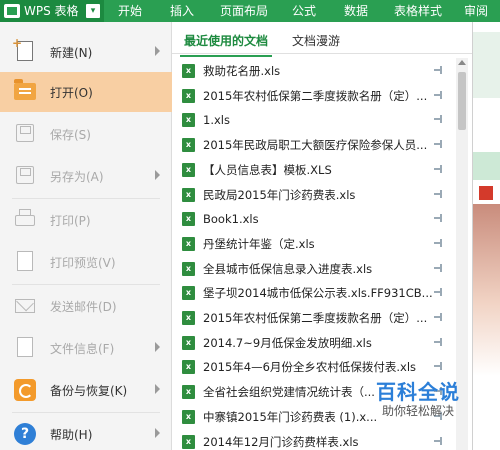 The width and height of the screenshot is (500, 450). Describe the element at coordinates (288, 268) in the screenshot. I see `file-name: 全县城市低保信息录入进度表.xls` at that location.